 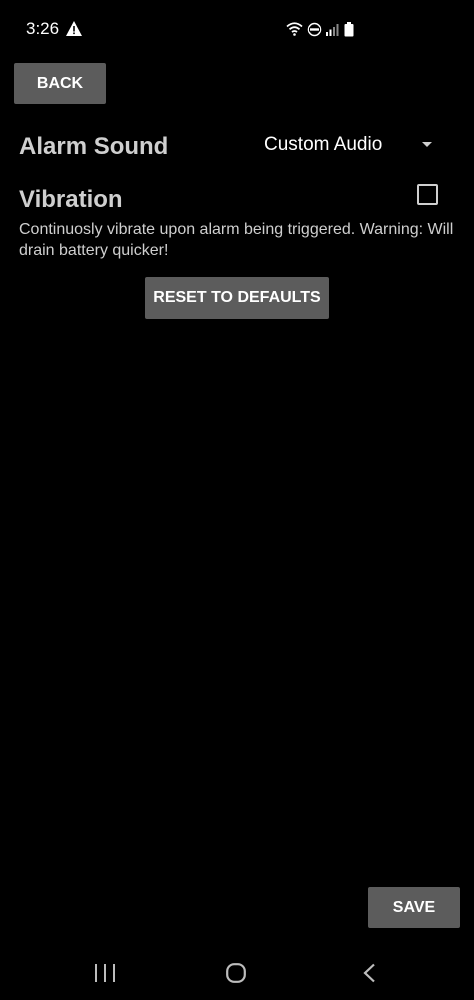 What do you see at coordinates (369, 973) in the screenshot?
I see `back-nav-icon` at bounding box center [369, 973].